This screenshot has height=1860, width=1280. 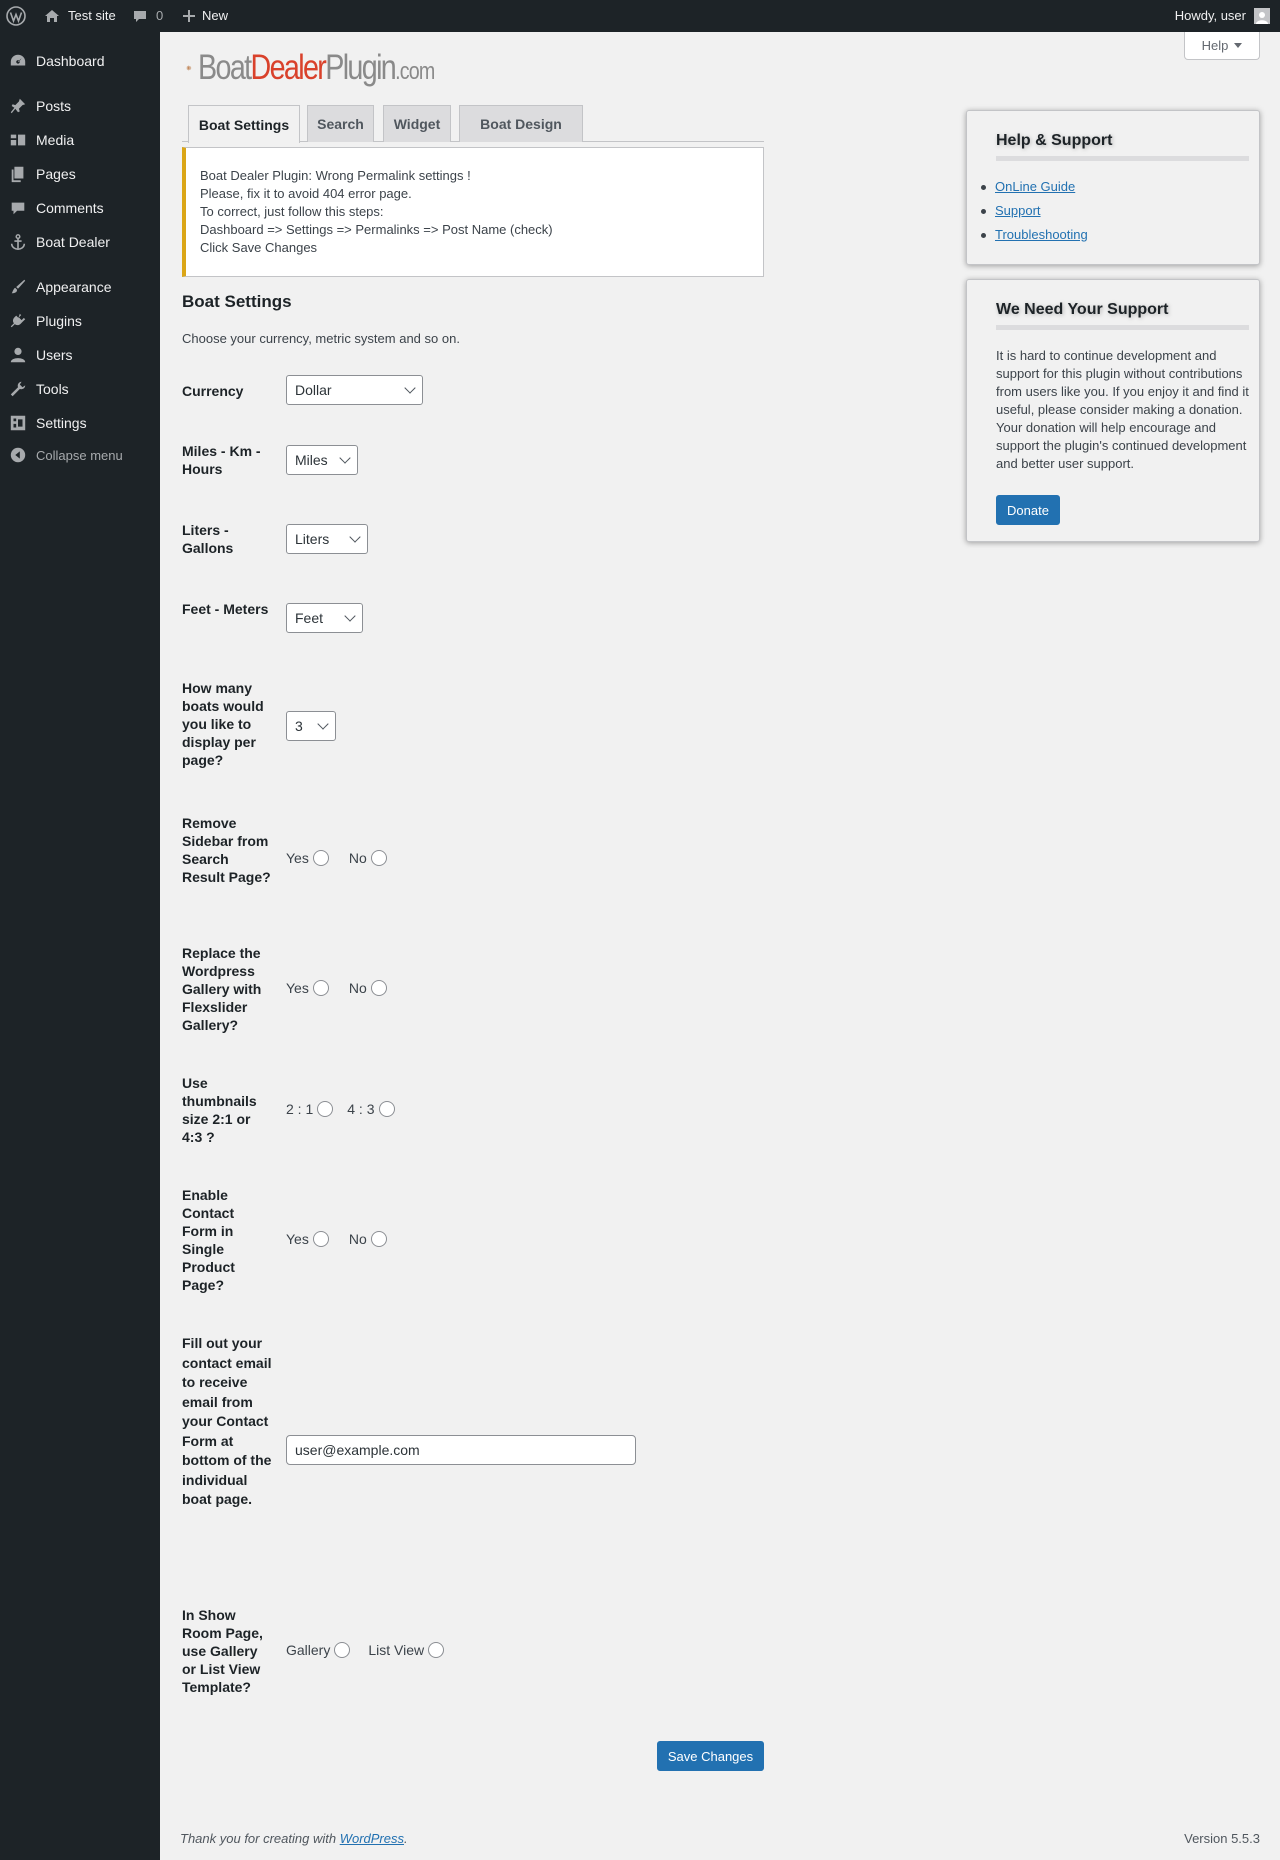 I want to click on wordpress-link: WordPress, so click(x=372, y=1838).